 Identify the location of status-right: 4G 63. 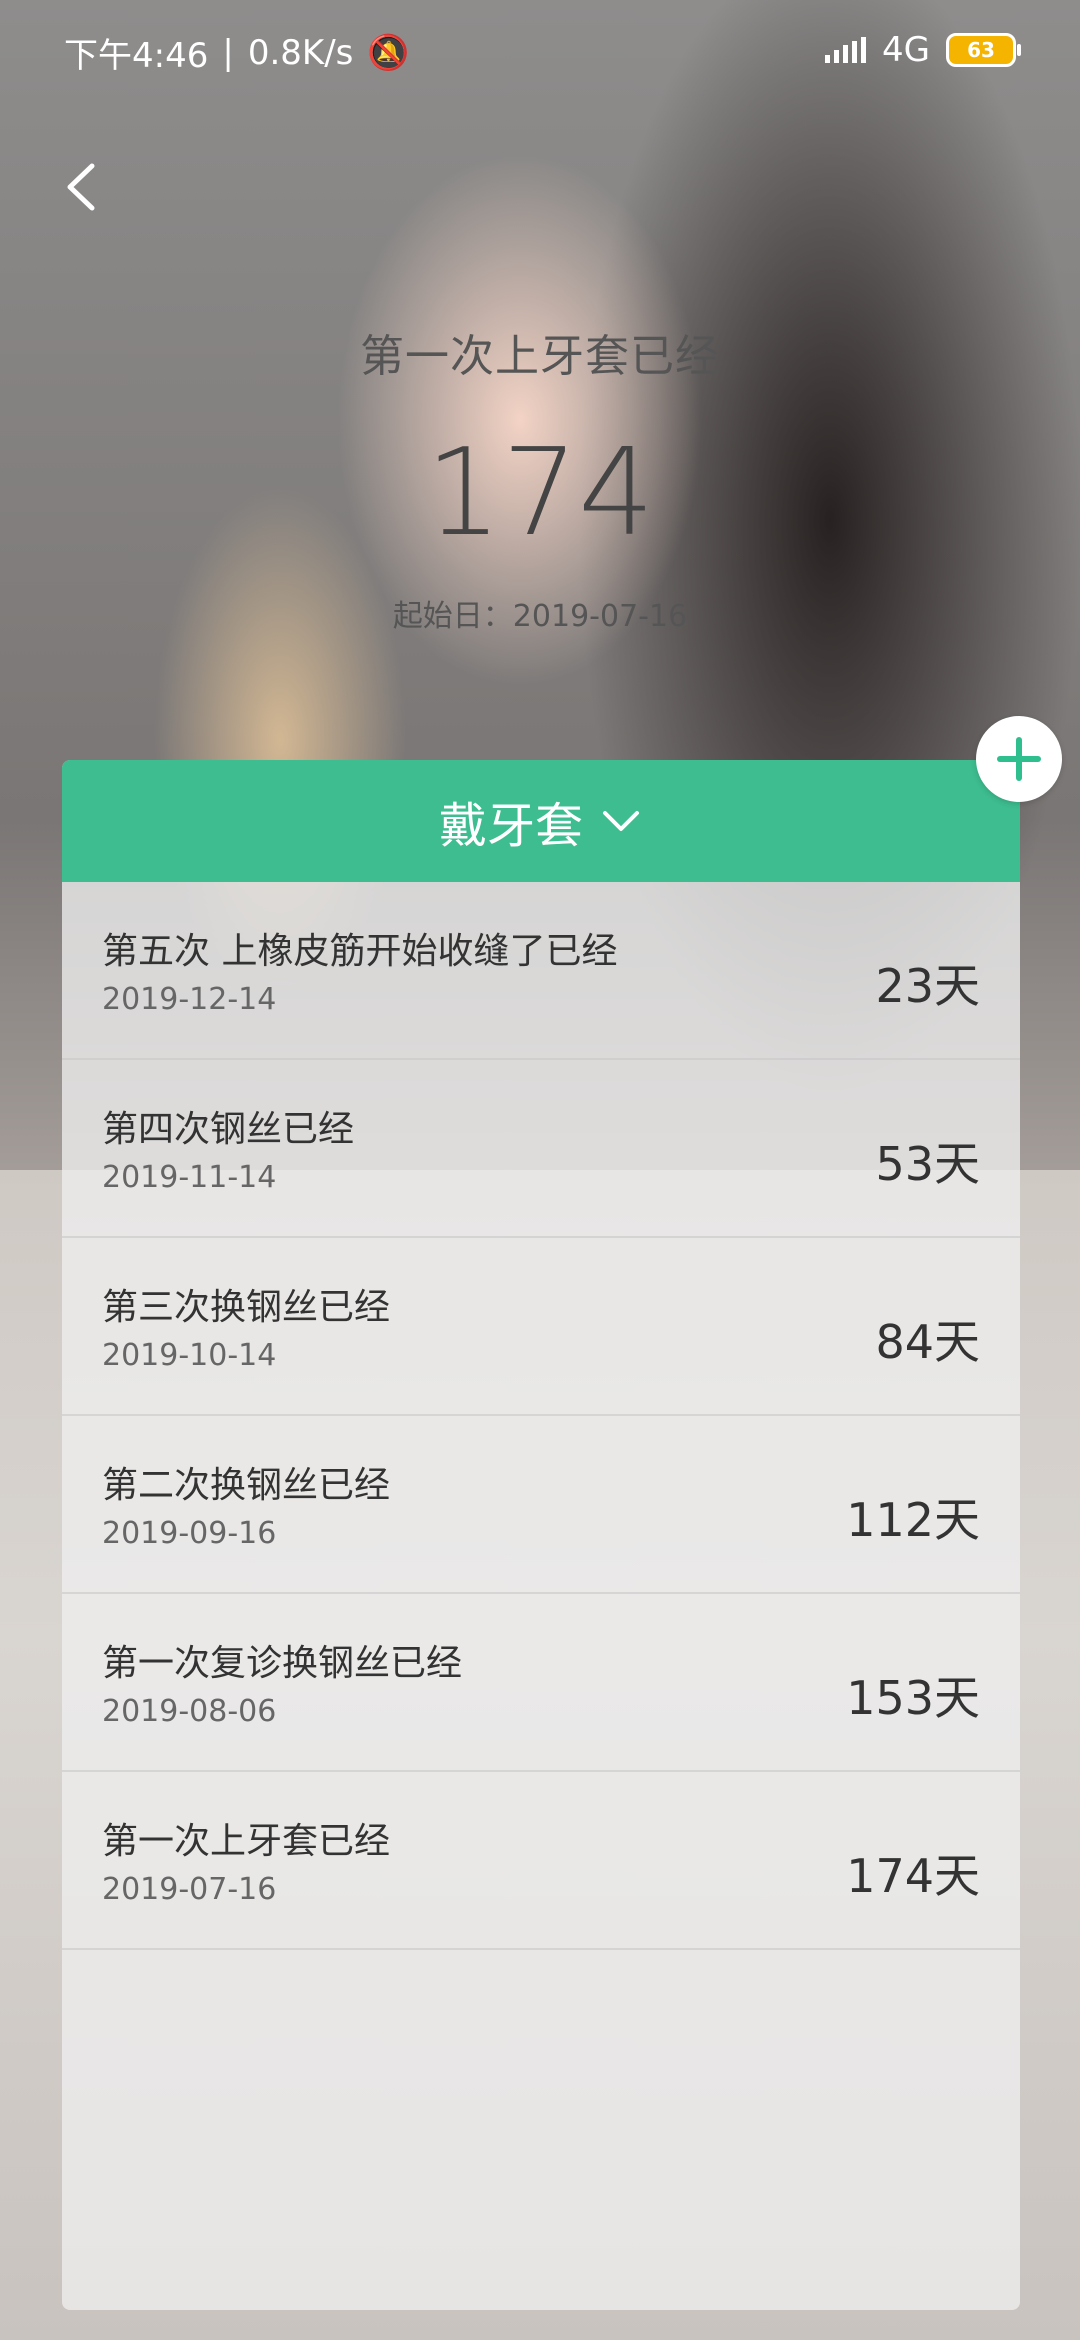
(923, 50).